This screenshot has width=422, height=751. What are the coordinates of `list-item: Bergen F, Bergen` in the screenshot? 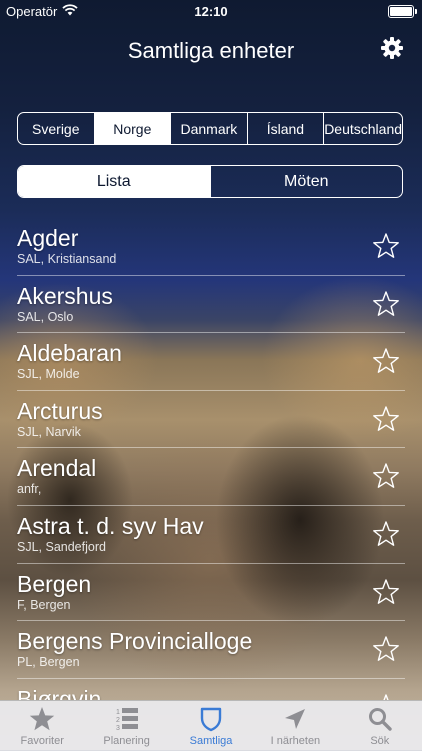 It's located at (211, 593).